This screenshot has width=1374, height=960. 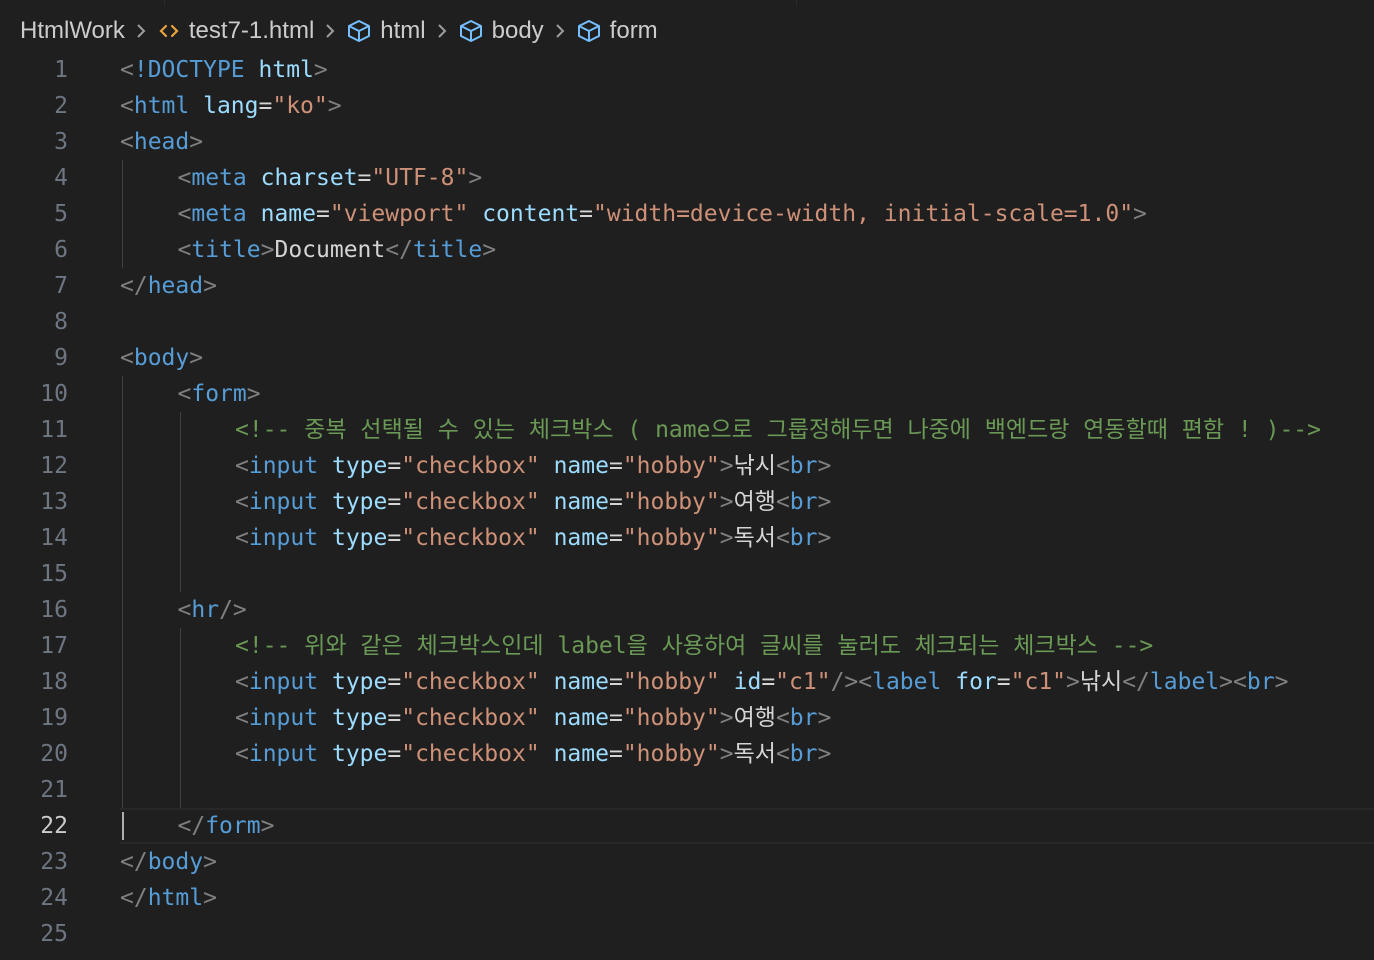 I want to click on breadcrumb-folder: HtmlWork, so click(x=72, y=31).